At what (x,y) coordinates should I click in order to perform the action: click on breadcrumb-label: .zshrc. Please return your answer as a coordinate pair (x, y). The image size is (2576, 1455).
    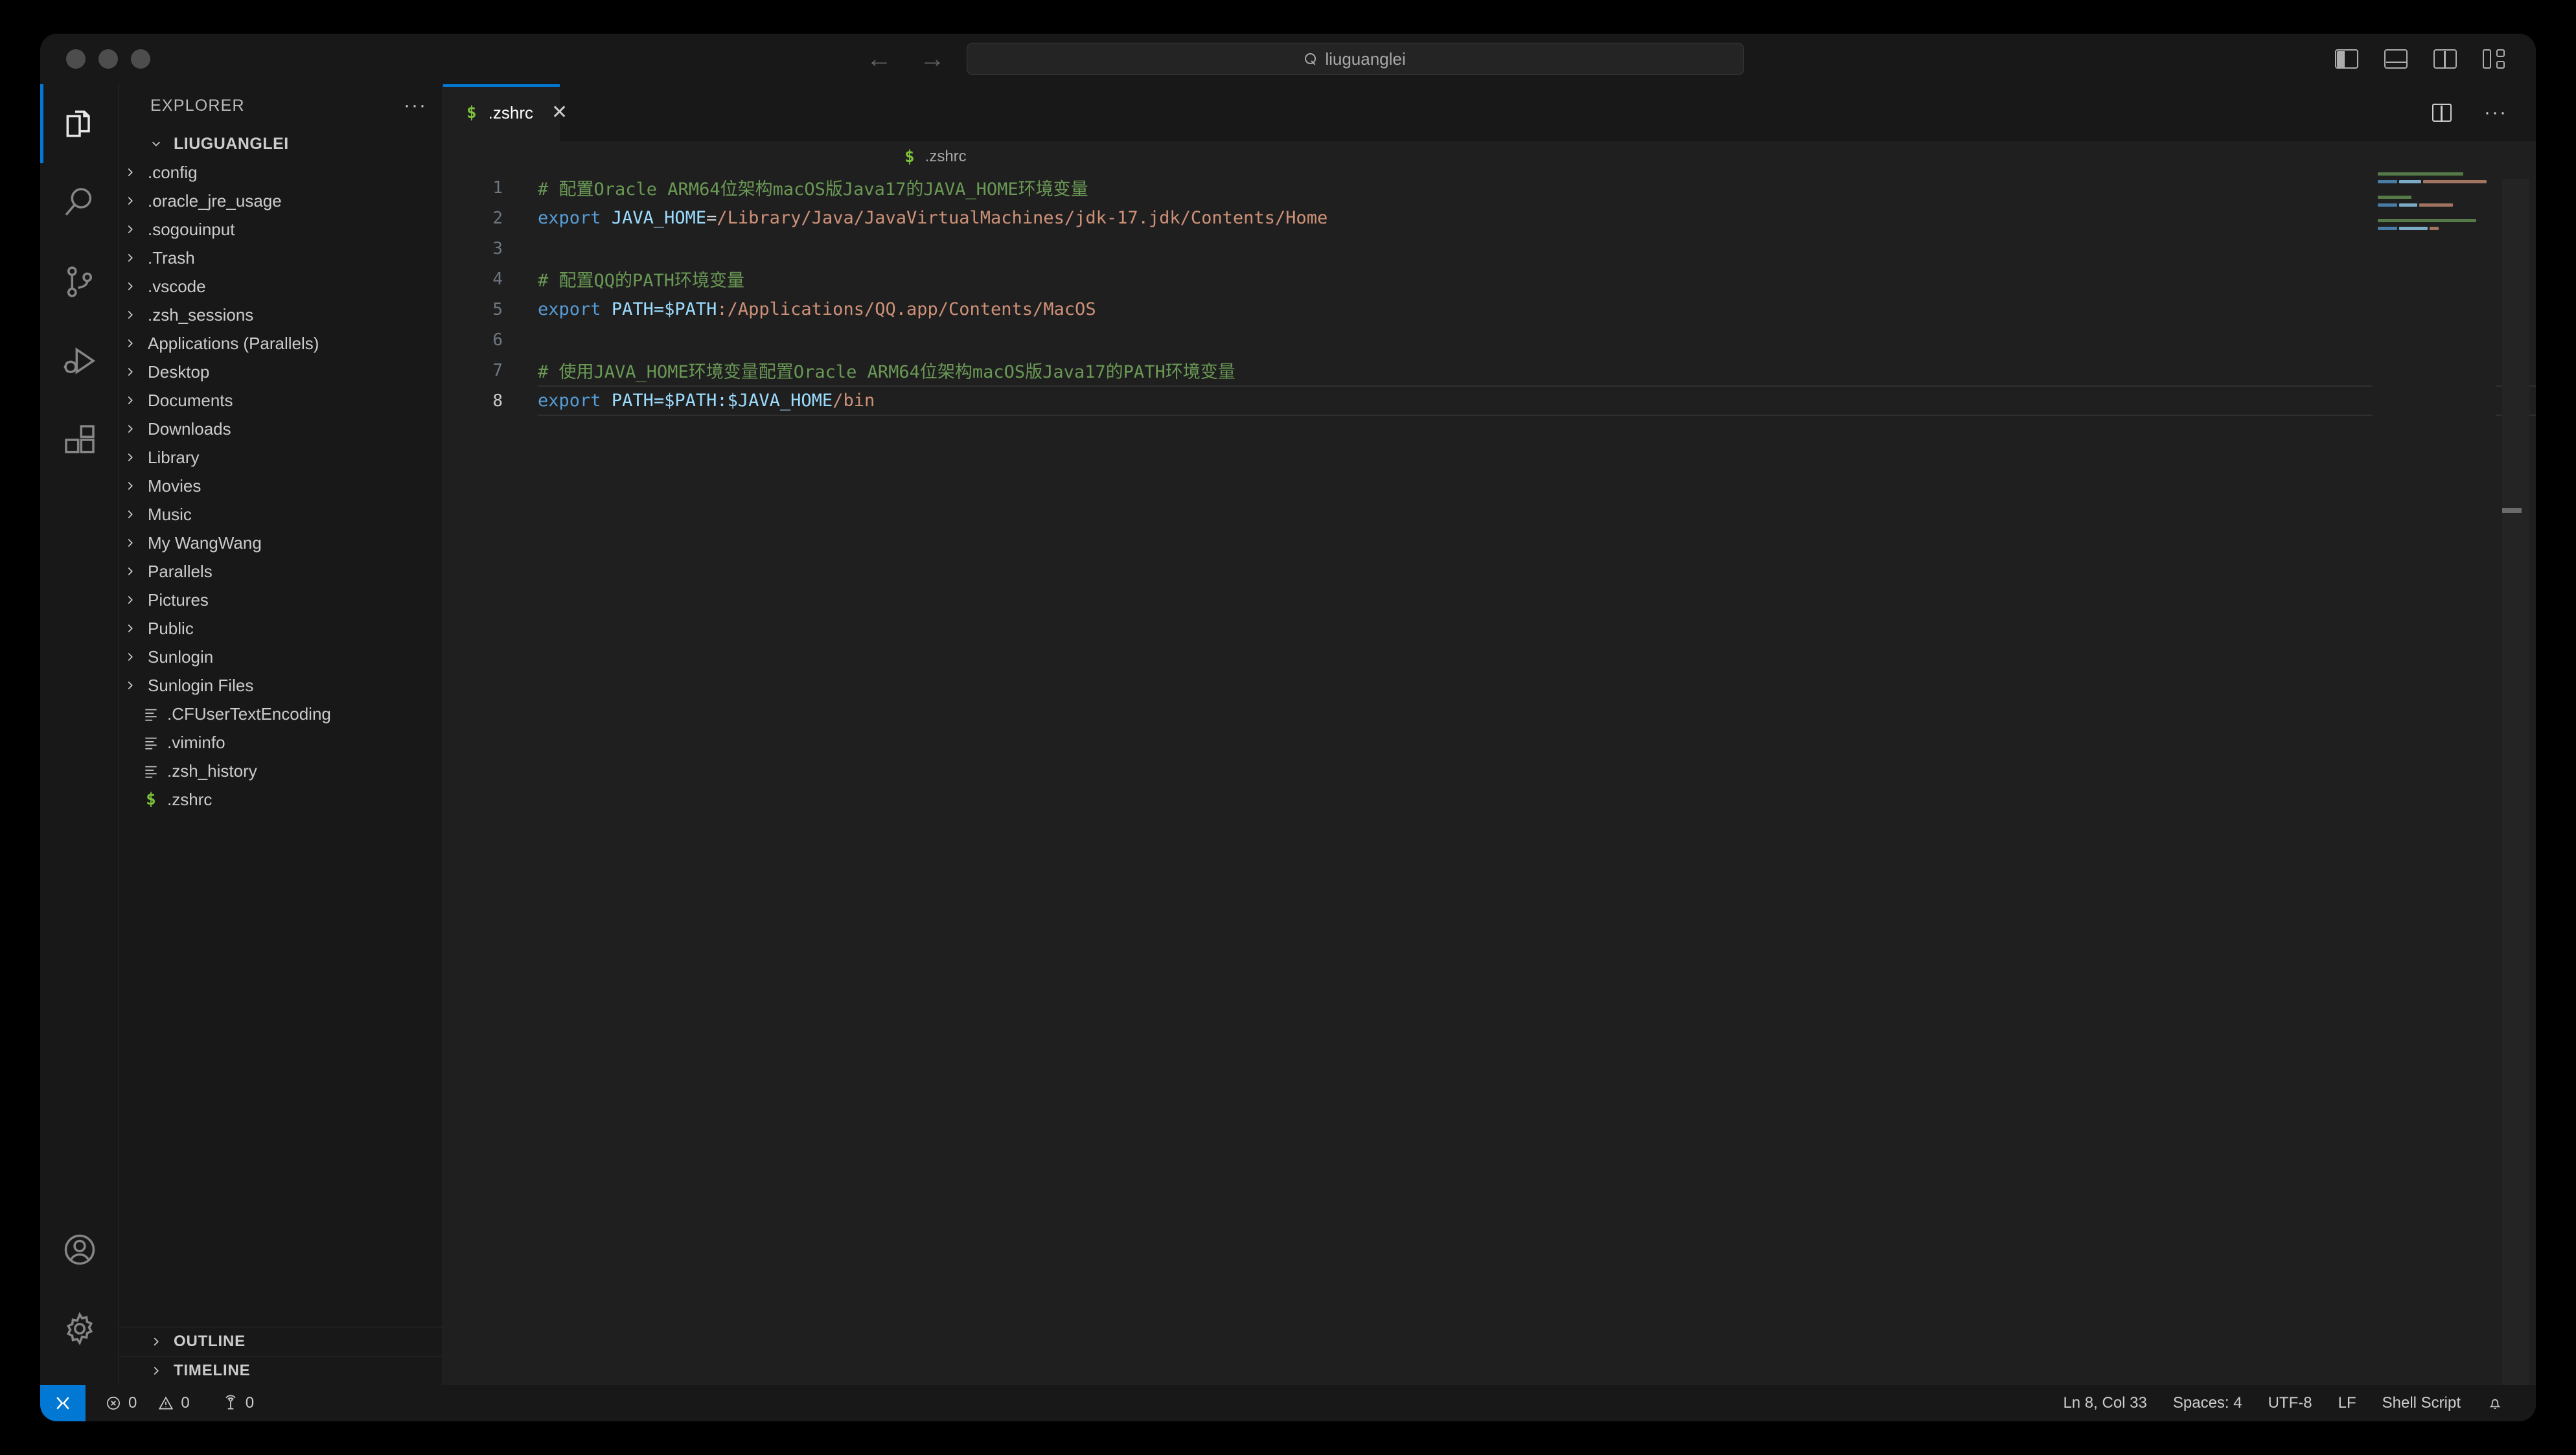
    Looking at the image, I should click on (946, 157).